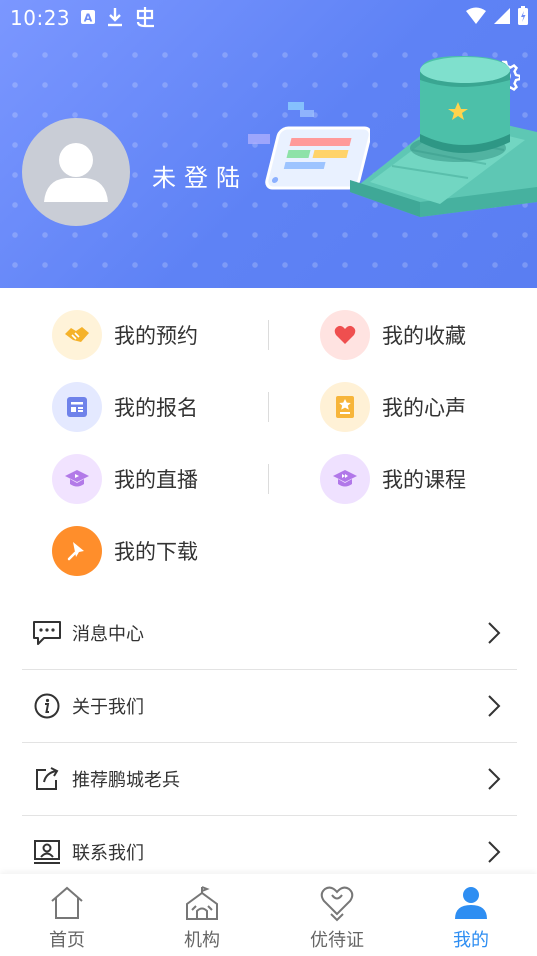 This screenshot has width=537, height=956. I want to click on tab-home: 首页, so click(67, 915).